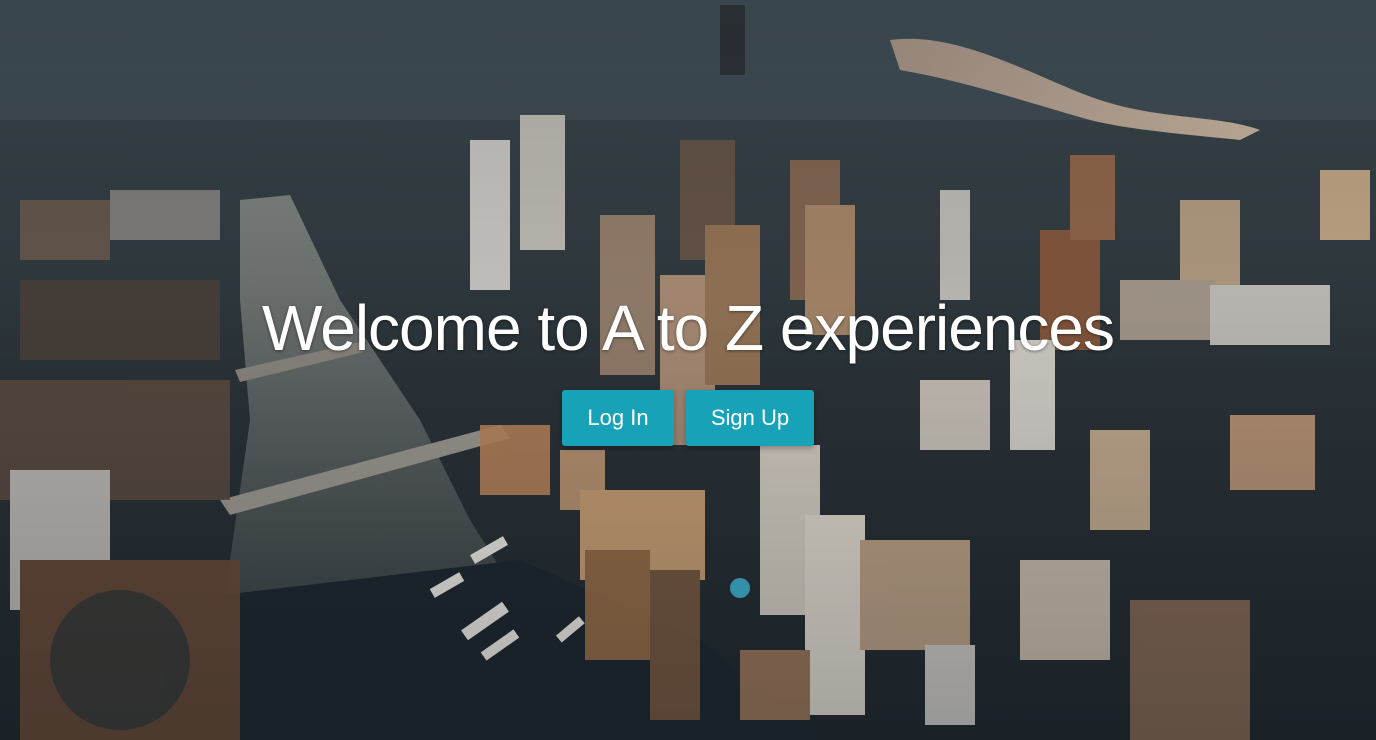 Image resolution: width=1376 pixels, height=740 pixels. What do you see at coordinates (618, 418) in the screenshot?
I see `login-button: Log In` at bounding box center [618, 418].